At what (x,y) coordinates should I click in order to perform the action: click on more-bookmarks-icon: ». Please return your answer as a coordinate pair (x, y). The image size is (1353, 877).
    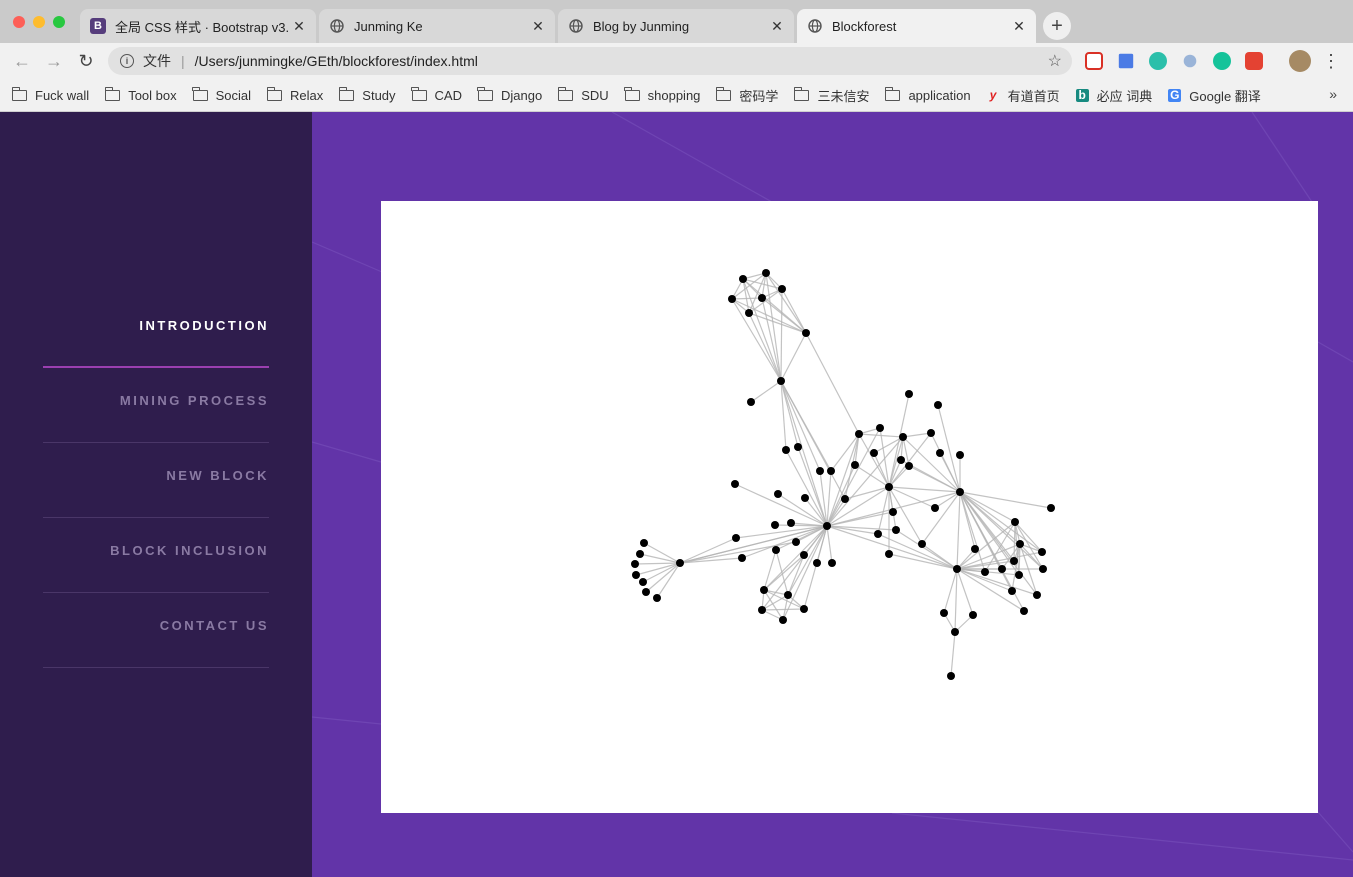
    Looking at the image, I should click on (1333, 94).